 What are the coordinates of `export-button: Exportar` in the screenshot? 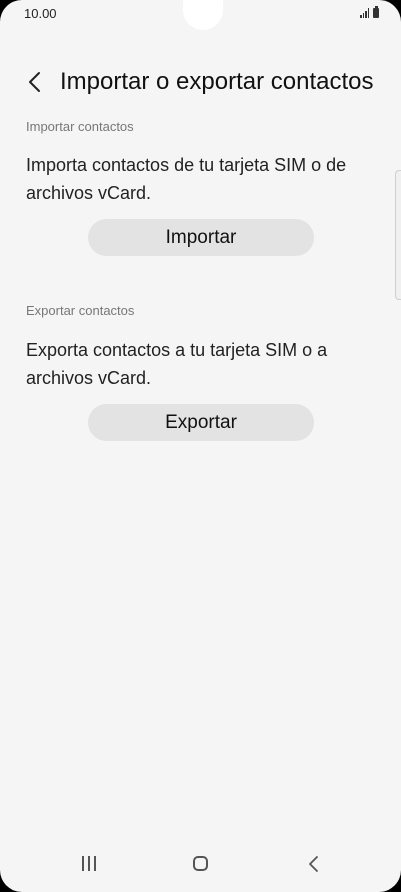 It's located at (201, 422).